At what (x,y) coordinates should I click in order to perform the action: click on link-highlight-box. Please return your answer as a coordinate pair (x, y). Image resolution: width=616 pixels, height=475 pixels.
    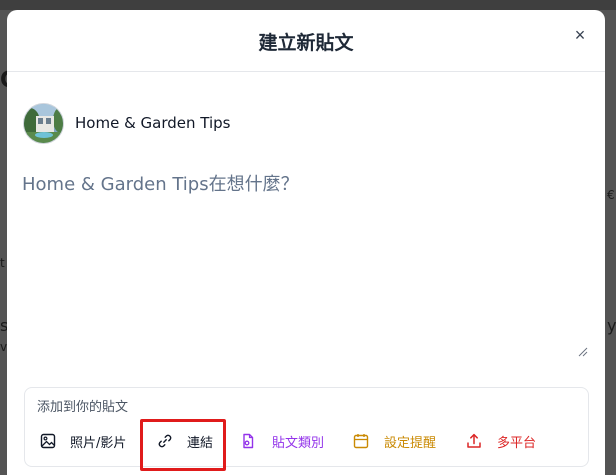
    Looking at the image, I should click on (183, 445).